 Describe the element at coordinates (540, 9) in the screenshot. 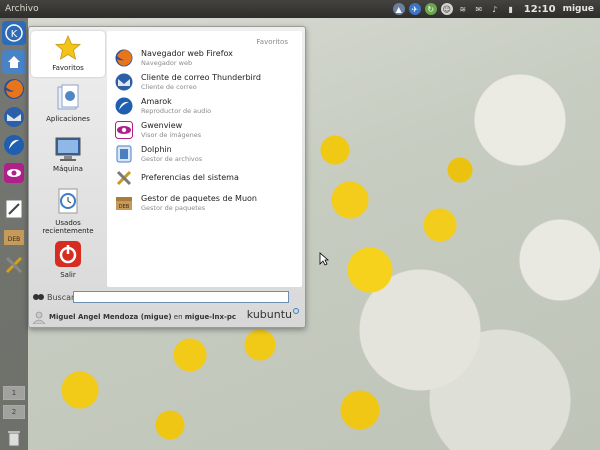

I see `clock: 12:10` at that location.